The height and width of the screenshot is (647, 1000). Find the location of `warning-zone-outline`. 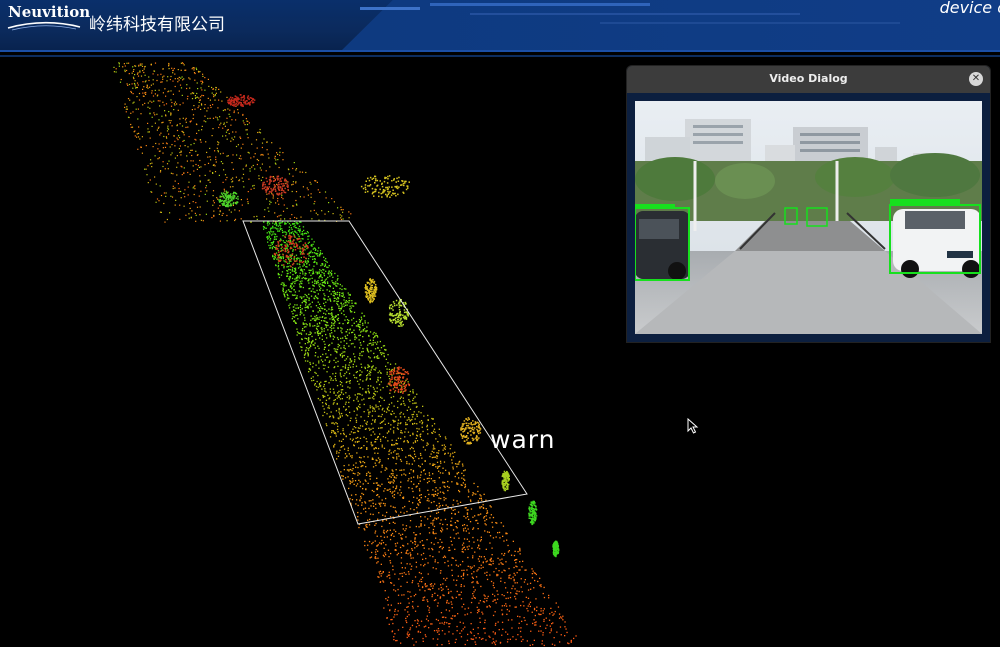

warning-zone-outline is located at coordinates (385, 372).